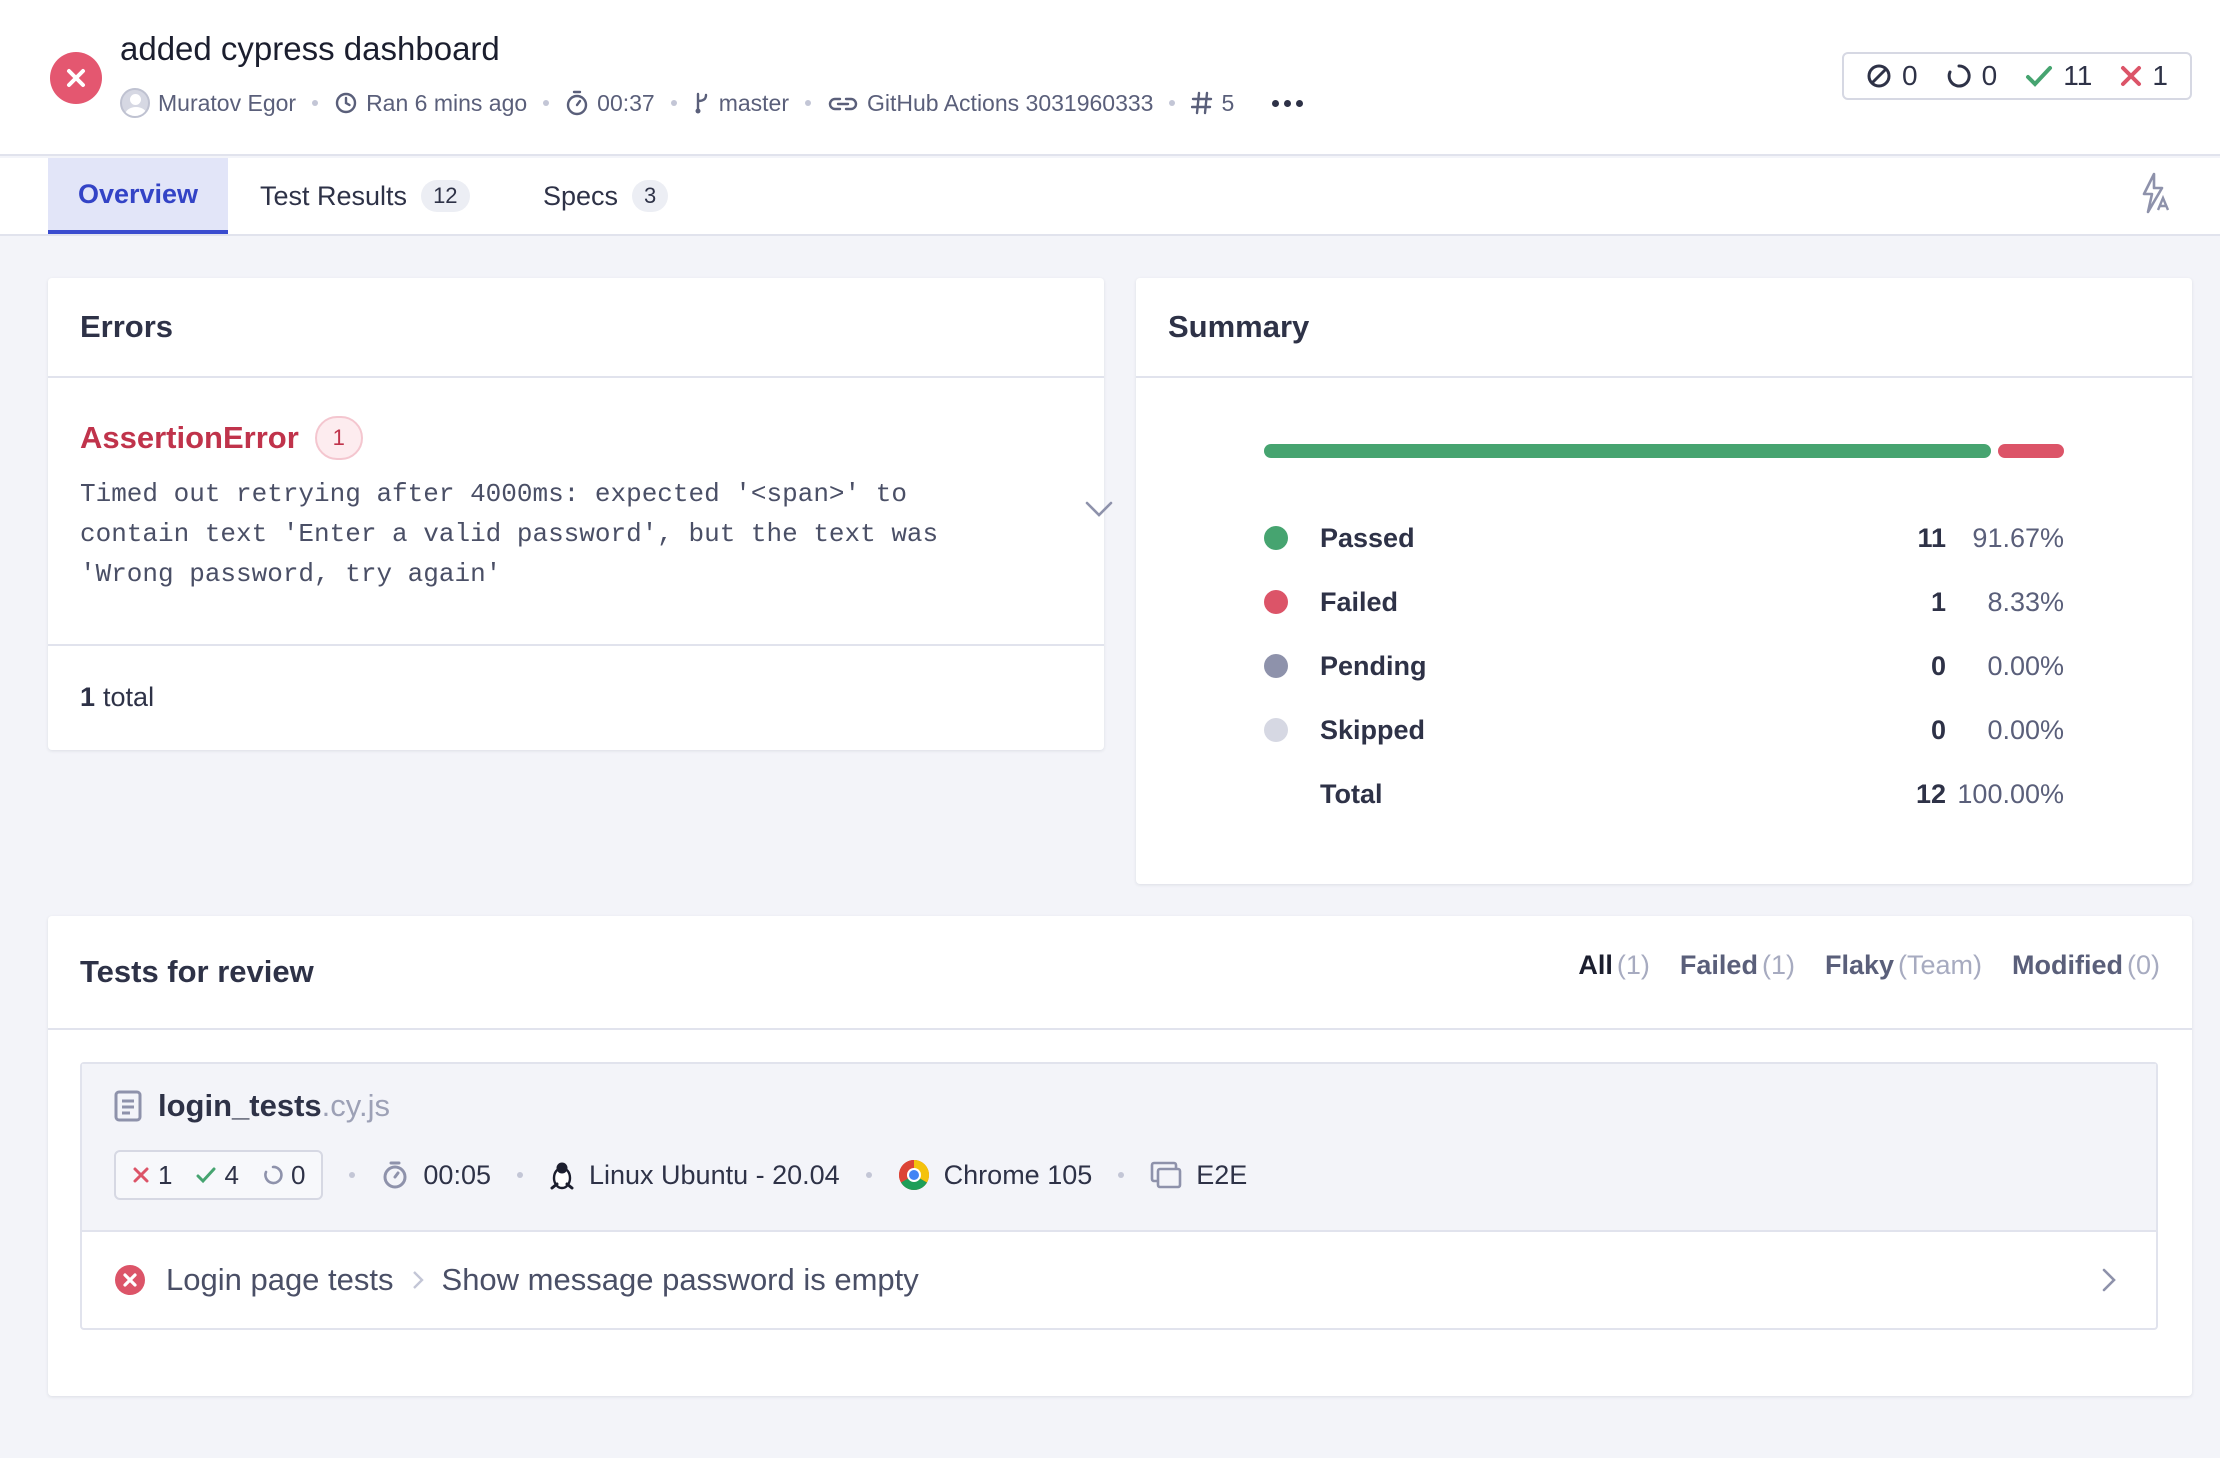 This screenshot has height=1458, width=2220. I want to click on spec-counts: 1 4 0, so click(219, 1175).